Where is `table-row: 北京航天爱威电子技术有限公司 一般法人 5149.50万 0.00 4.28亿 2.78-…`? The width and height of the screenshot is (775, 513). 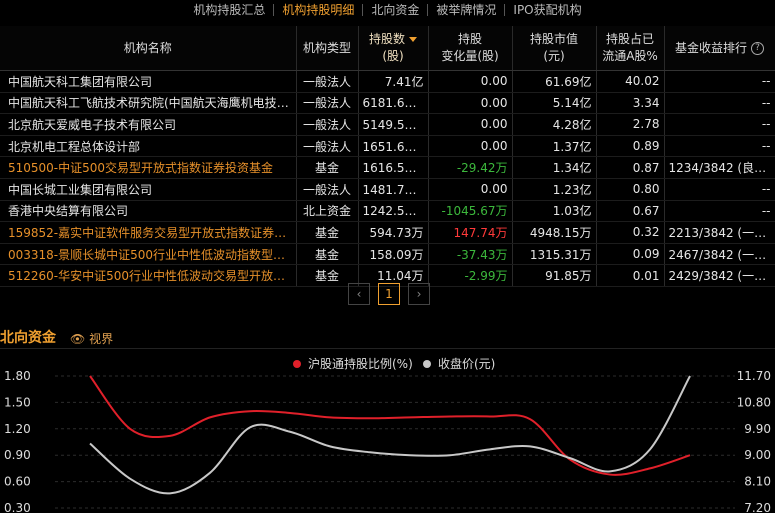
table-row: 北京航天爱威电子技术有限公司 一般法人 5149.50万 0.00 4.28亿 2.78-… is located at coordinates (387, 124).